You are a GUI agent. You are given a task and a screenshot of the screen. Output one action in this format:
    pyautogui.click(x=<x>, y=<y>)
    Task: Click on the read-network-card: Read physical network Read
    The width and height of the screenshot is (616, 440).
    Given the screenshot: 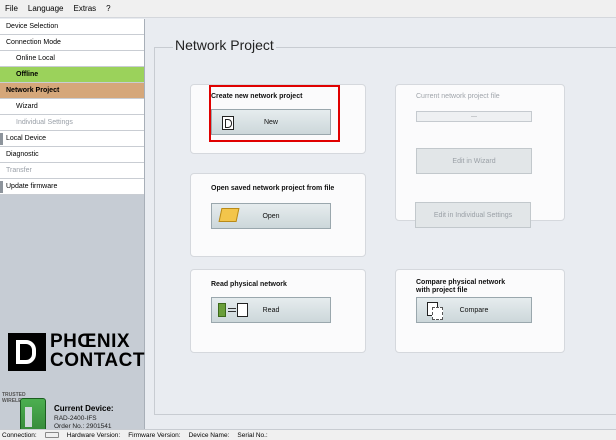 What is the action you would take?
    pyautogui.click(x=278, y=311)
    